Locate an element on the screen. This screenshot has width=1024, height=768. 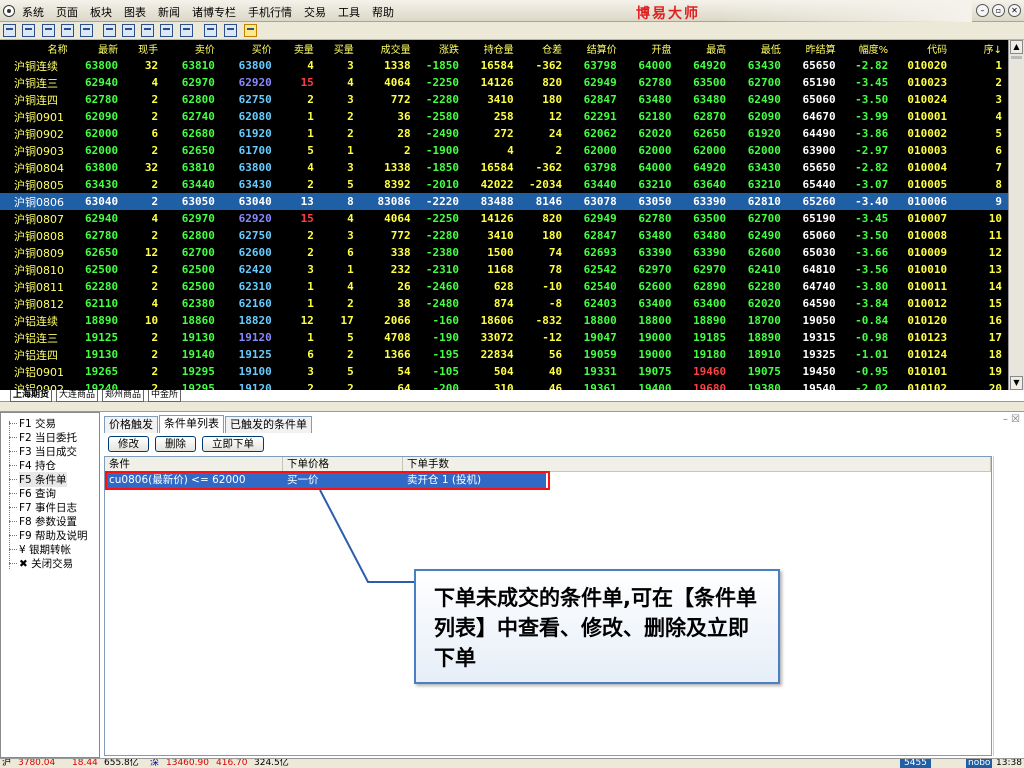
report-icon is located at coordinates (86, 30).